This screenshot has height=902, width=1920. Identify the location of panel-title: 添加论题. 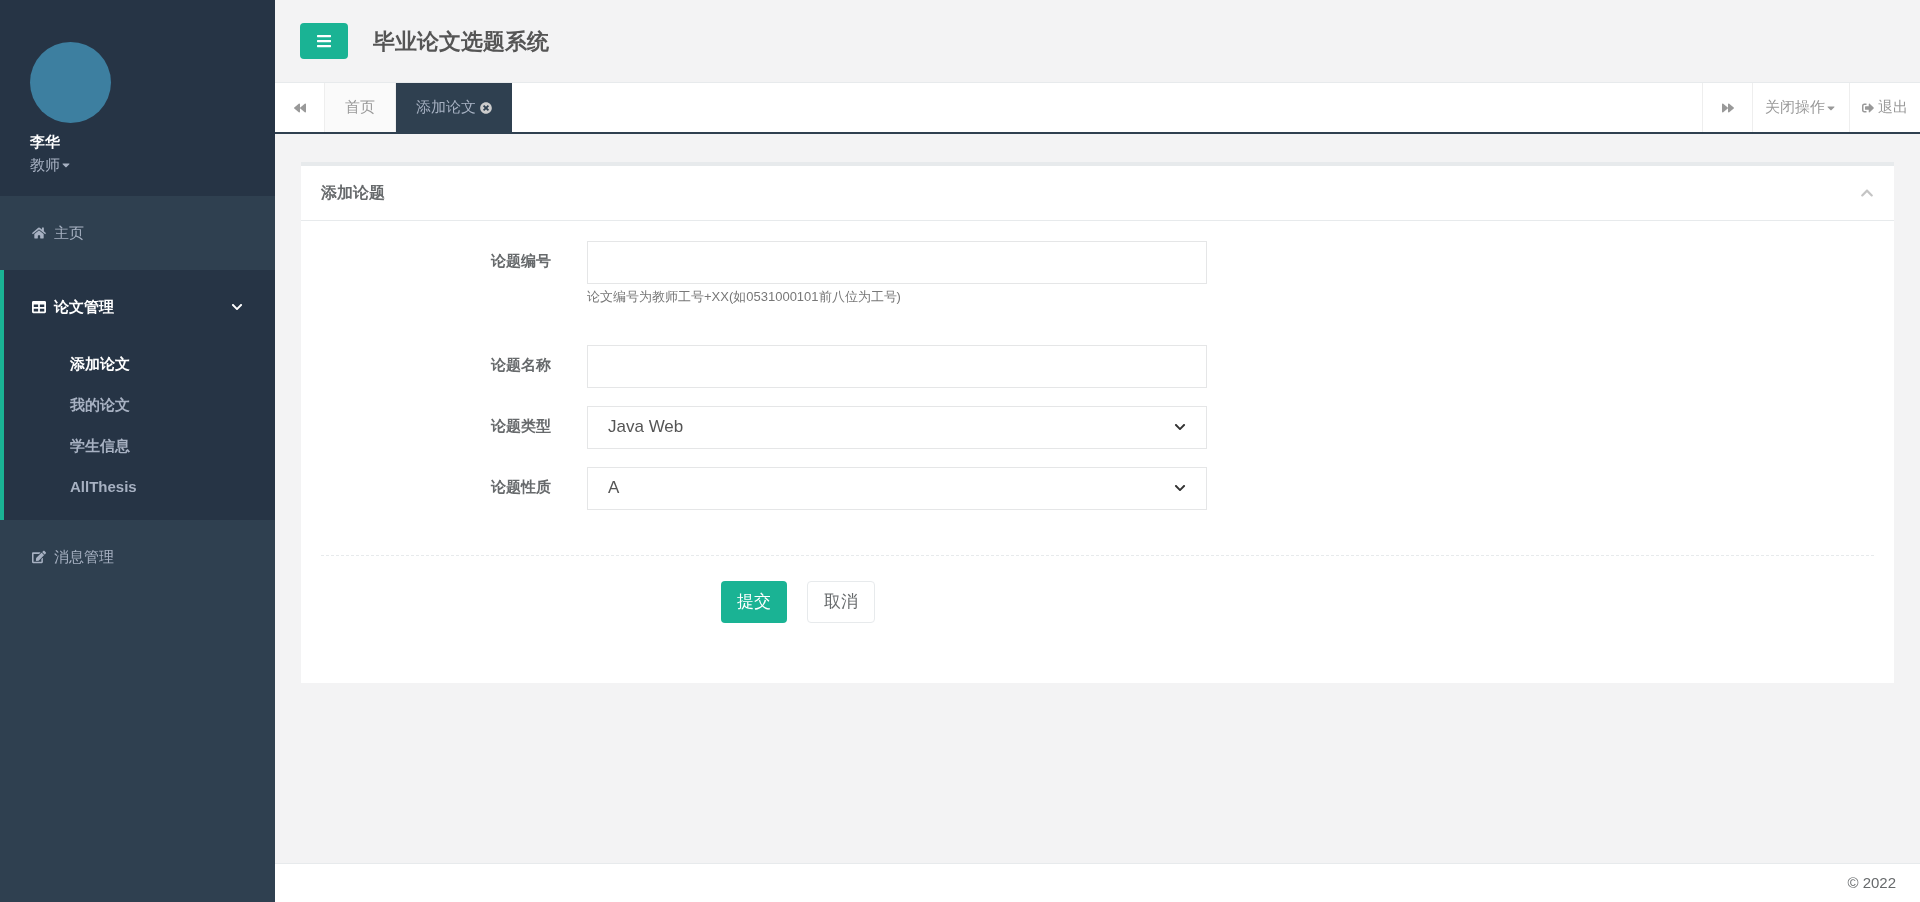
(353, 193).